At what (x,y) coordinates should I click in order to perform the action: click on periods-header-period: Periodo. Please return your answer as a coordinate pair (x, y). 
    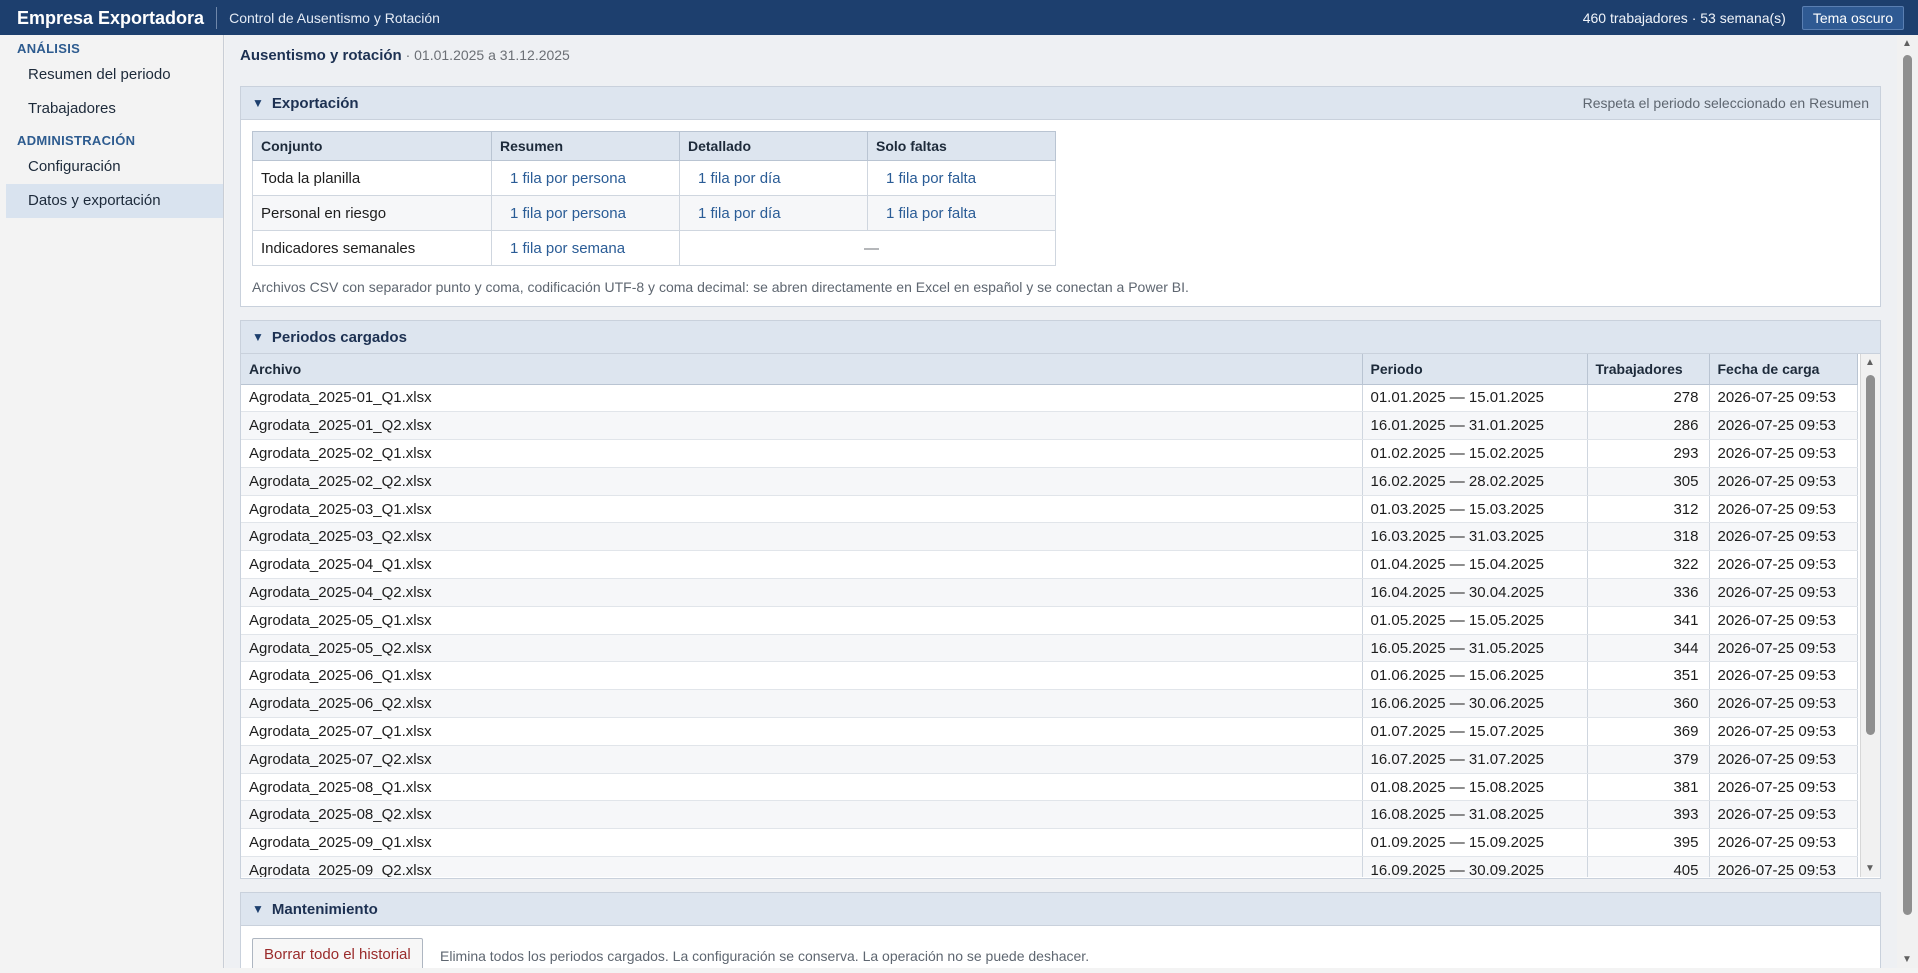
    Looking at the image, I should click on (1475, 369).